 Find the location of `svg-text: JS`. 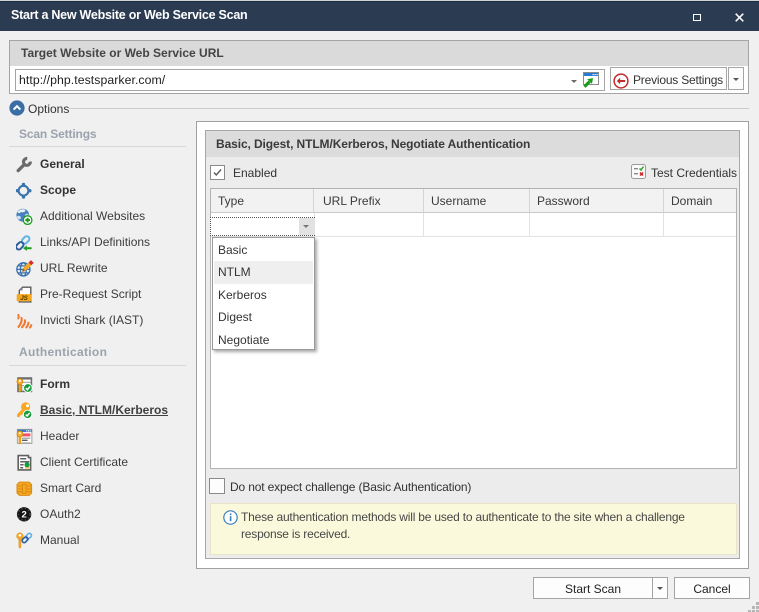

svg-text: JS is located at coordinates (24, 298).